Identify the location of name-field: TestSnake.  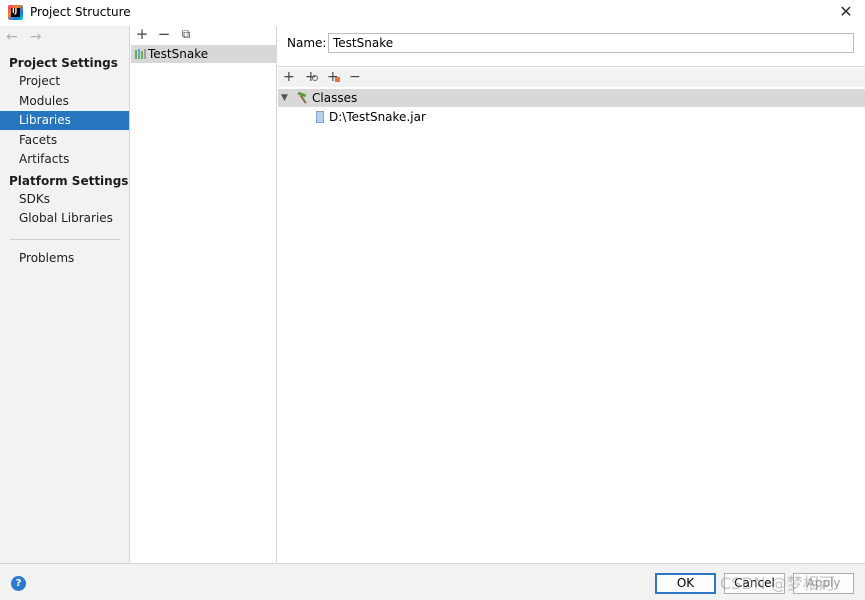
(591, 43).